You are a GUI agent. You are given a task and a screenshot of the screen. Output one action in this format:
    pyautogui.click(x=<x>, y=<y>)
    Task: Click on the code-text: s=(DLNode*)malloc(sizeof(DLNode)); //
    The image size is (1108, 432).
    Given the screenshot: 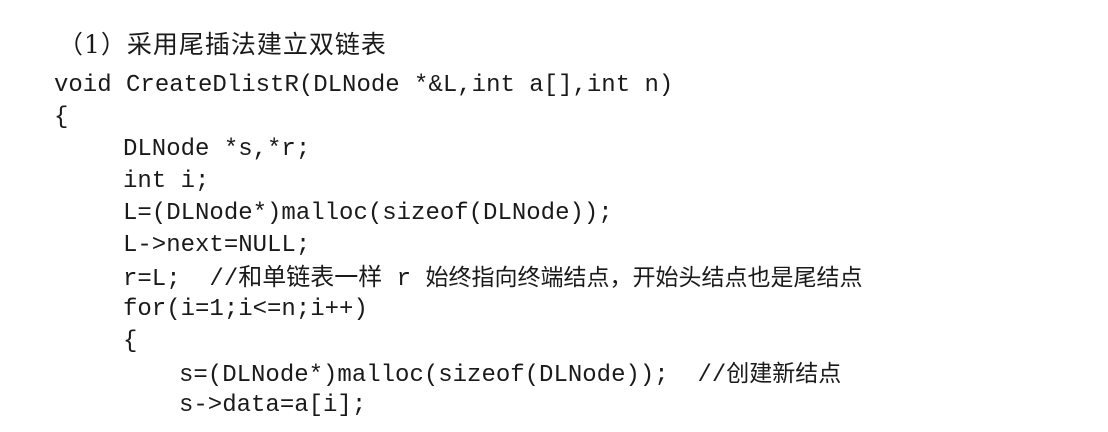 What is the action you would take?
    pyautogui.click(x=453, y=375)
    